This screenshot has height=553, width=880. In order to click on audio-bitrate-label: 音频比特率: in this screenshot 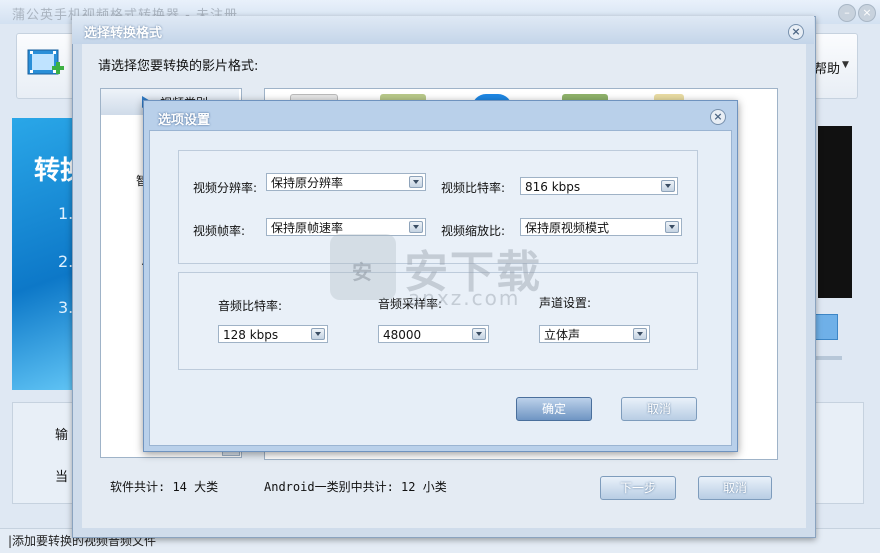, I will do `click(250, 306)`.